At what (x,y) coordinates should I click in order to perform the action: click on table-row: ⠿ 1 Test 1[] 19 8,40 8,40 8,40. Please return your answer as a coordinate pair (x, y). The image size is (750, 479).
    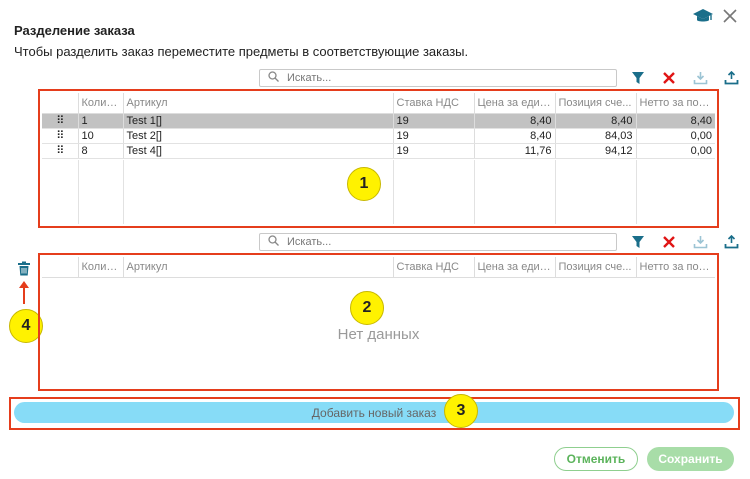
    Looking at the image, I should click on (378, 121).